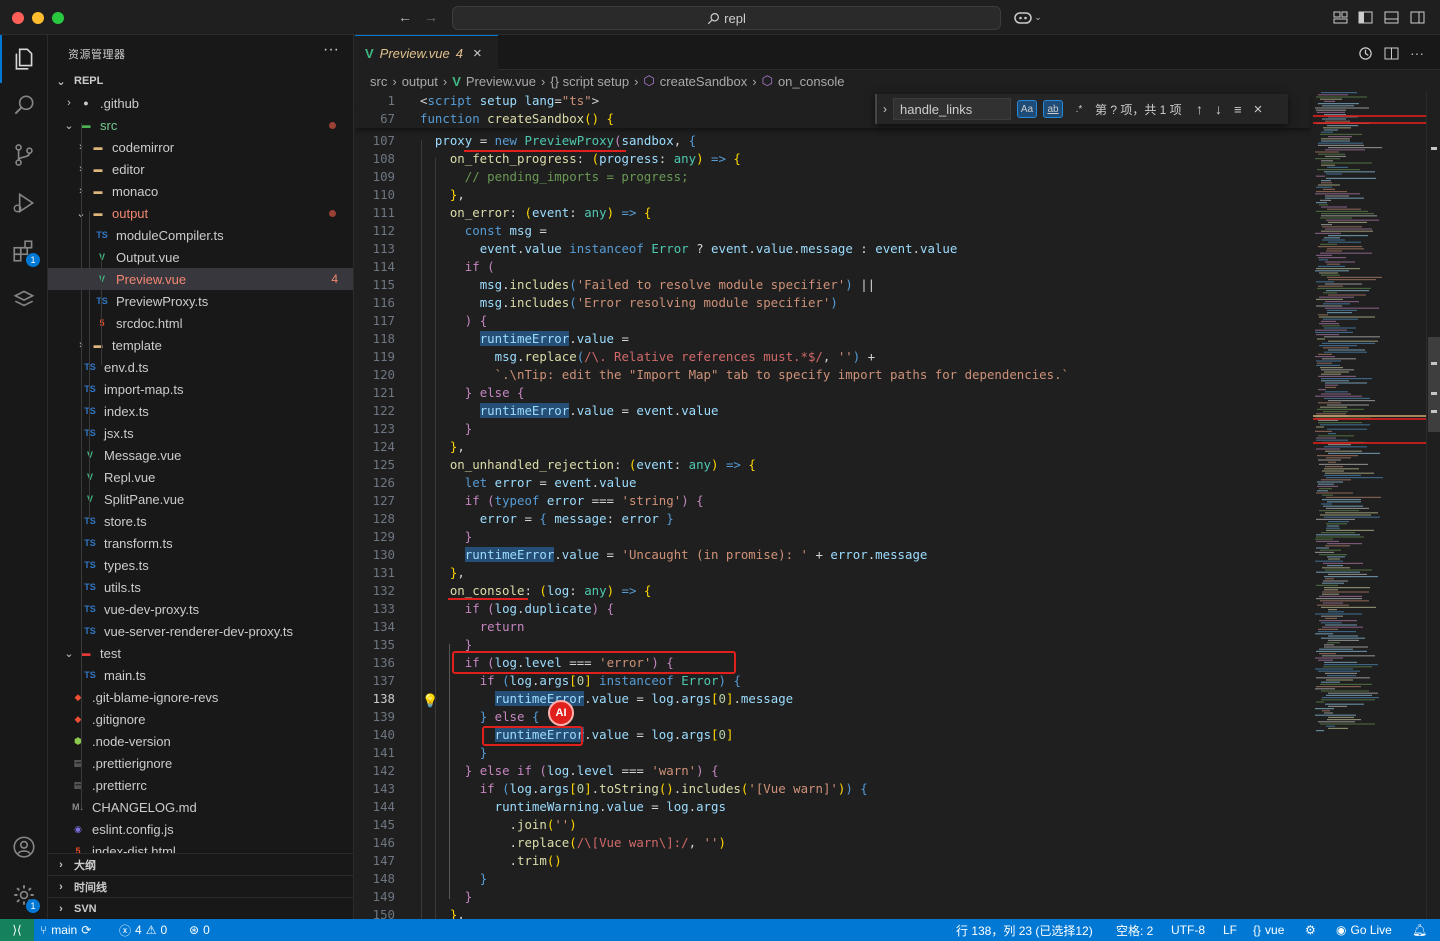 The width and height of the screenshot is (1440, 941). Describe the element at coordinates (200, 631) in the screenshot. I see `tree-item: TS vue-server-renderer-dev-proxy.ts` at that location.